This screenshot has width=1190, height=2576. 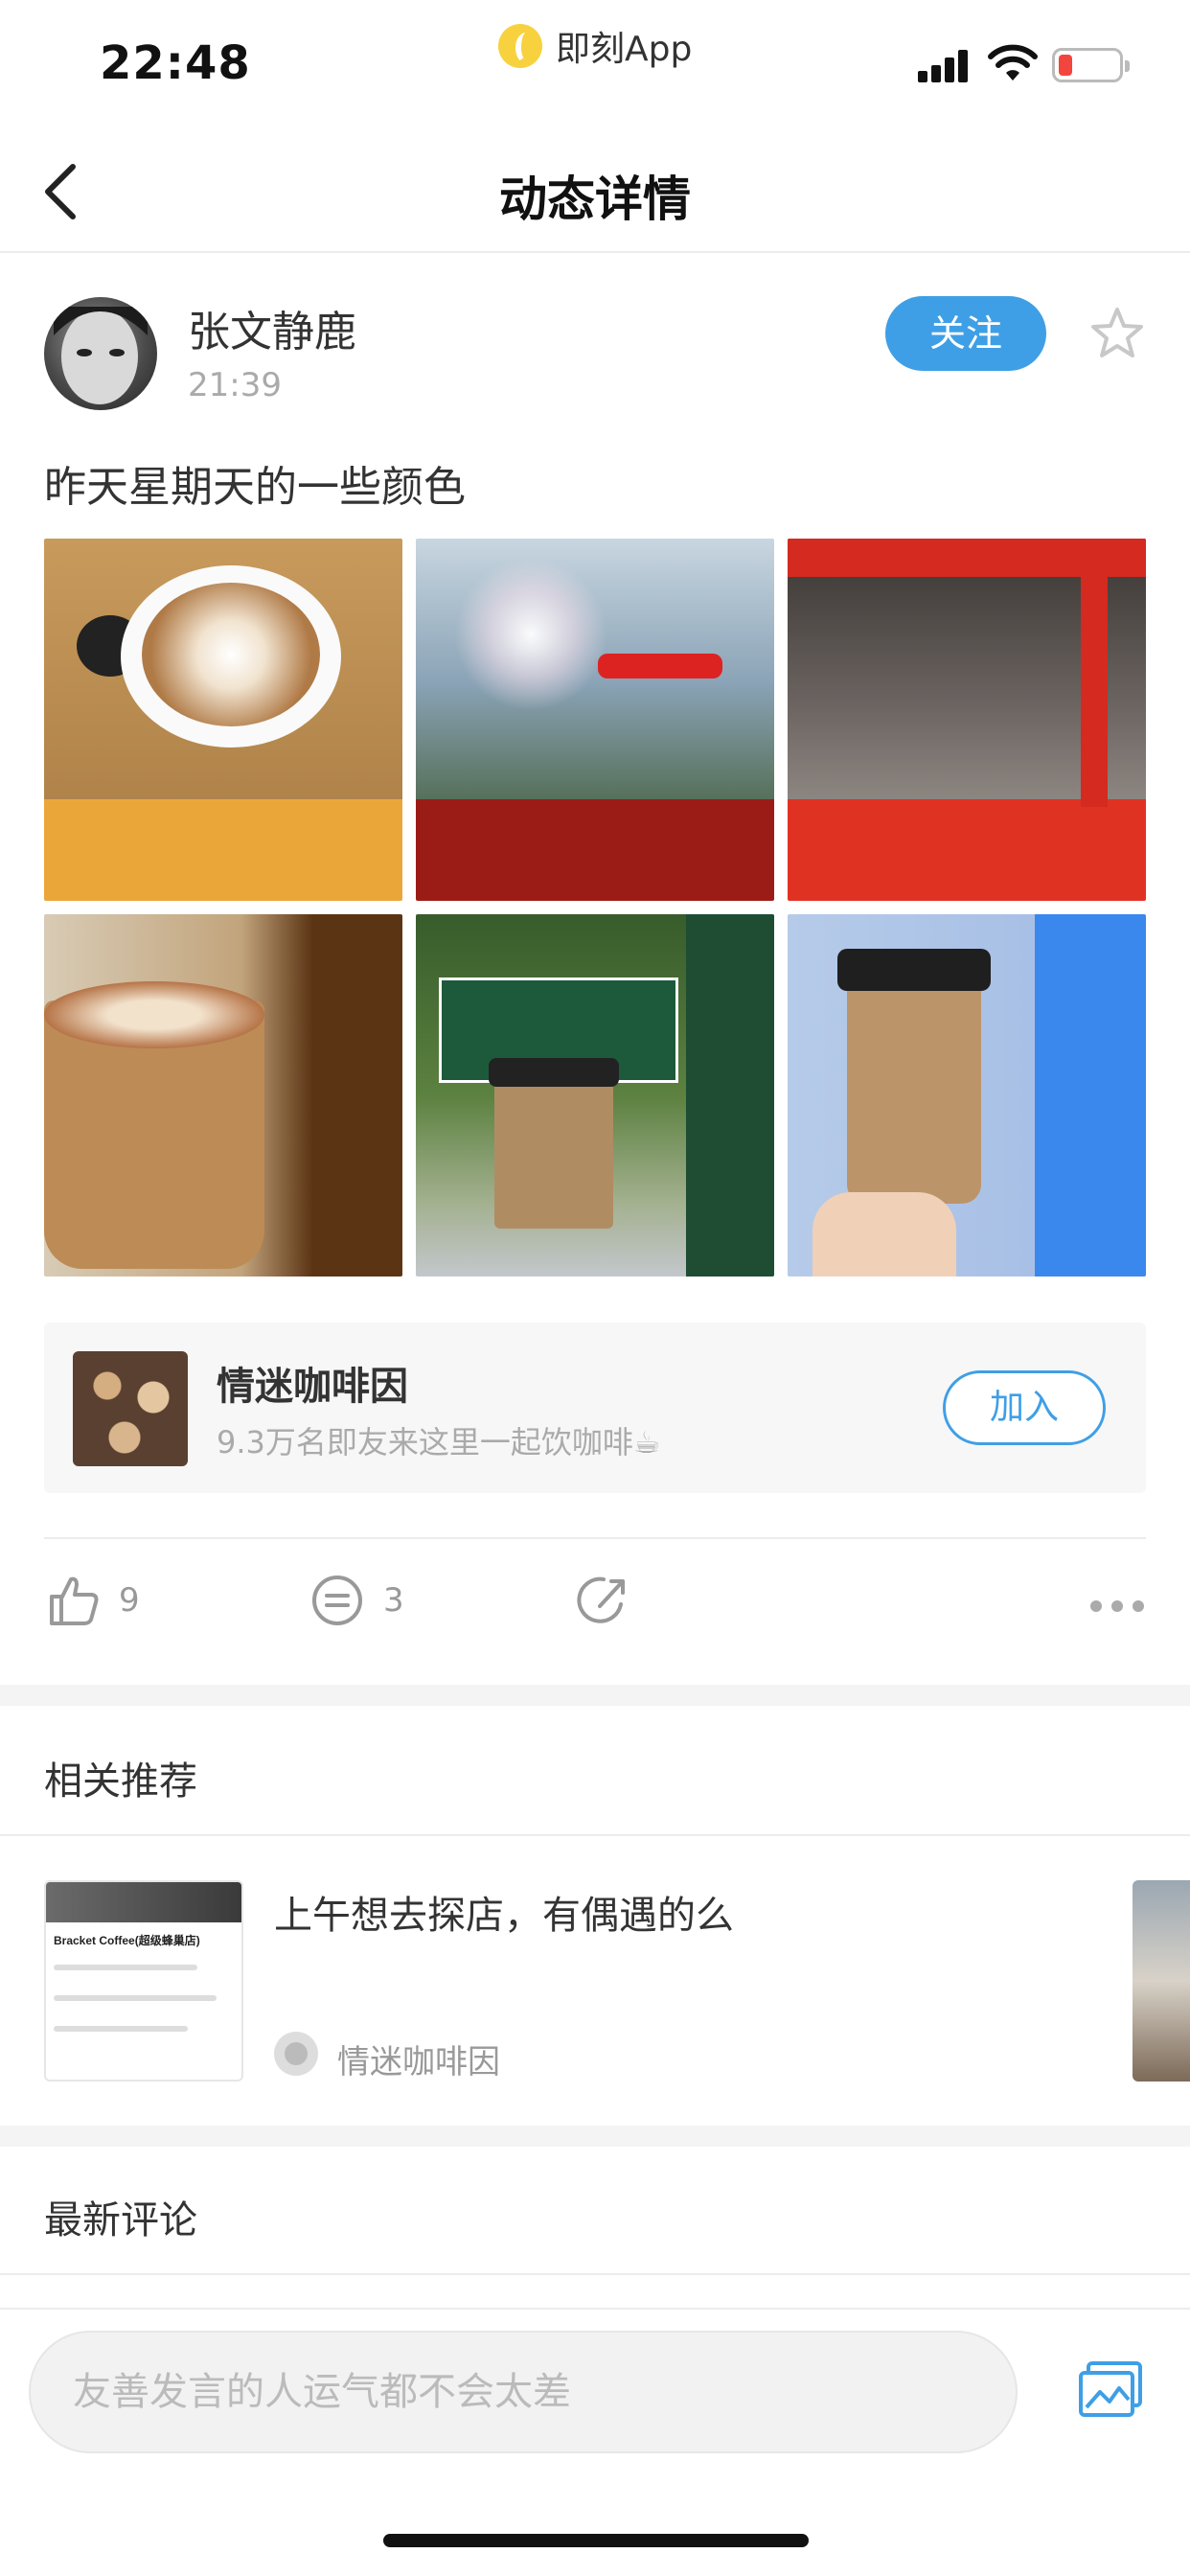 What do you see at coordinates (624, 49) in the screenshot?
I see `status-app-name: 即刻App` at bounding box center [624, 49].